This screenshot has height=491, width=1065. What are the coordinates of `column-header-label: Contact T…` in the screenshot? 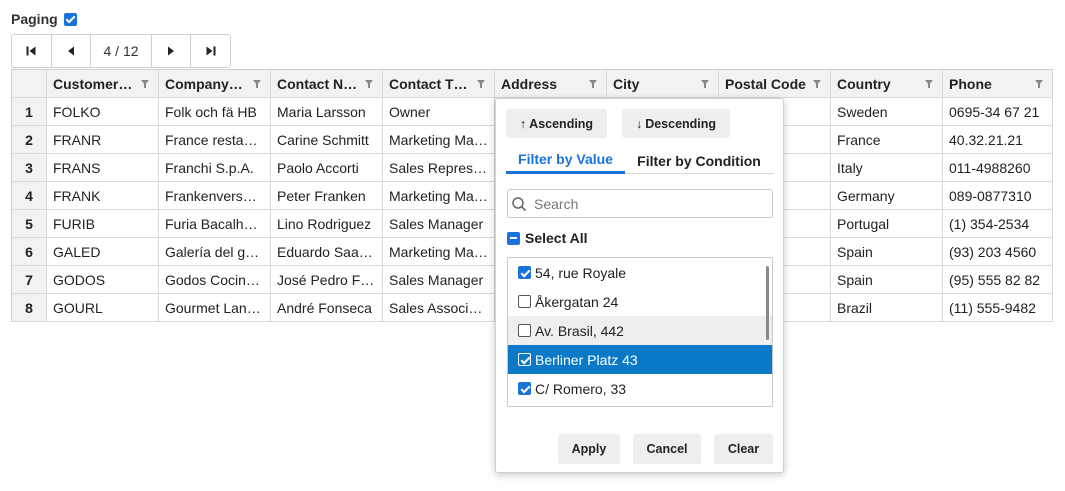 It's located at (428, 84).